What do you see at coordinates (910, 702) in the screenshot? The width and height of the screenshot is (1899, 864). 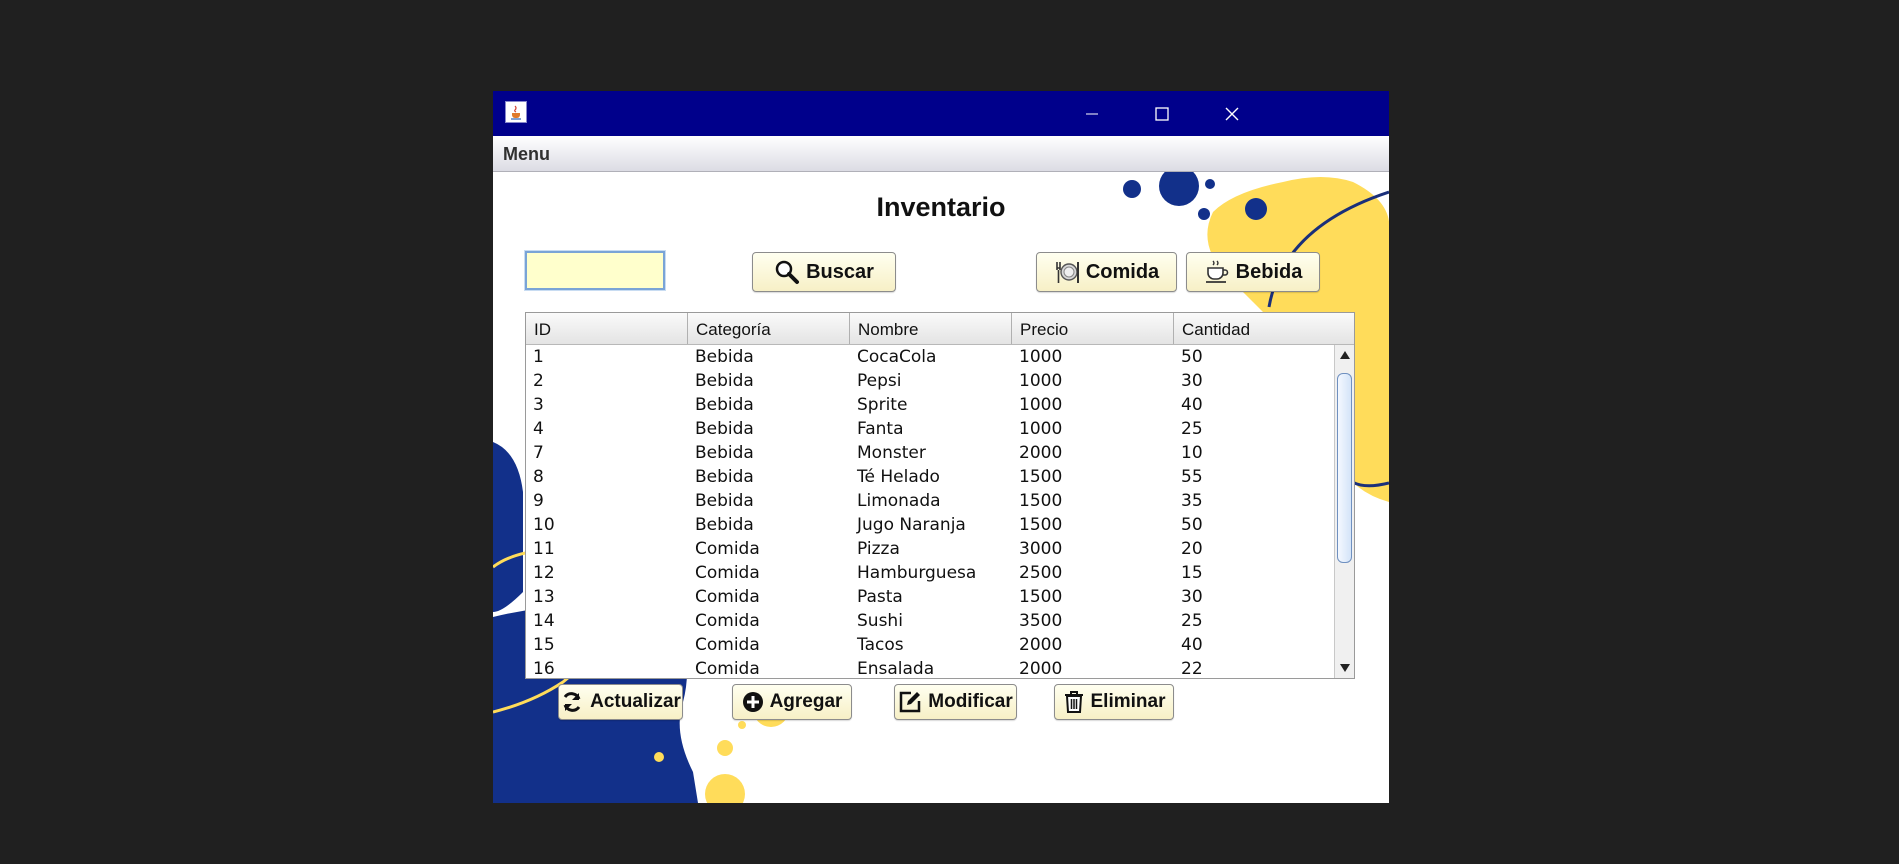 I see `edit-icon` at bounding box center [910, 702].